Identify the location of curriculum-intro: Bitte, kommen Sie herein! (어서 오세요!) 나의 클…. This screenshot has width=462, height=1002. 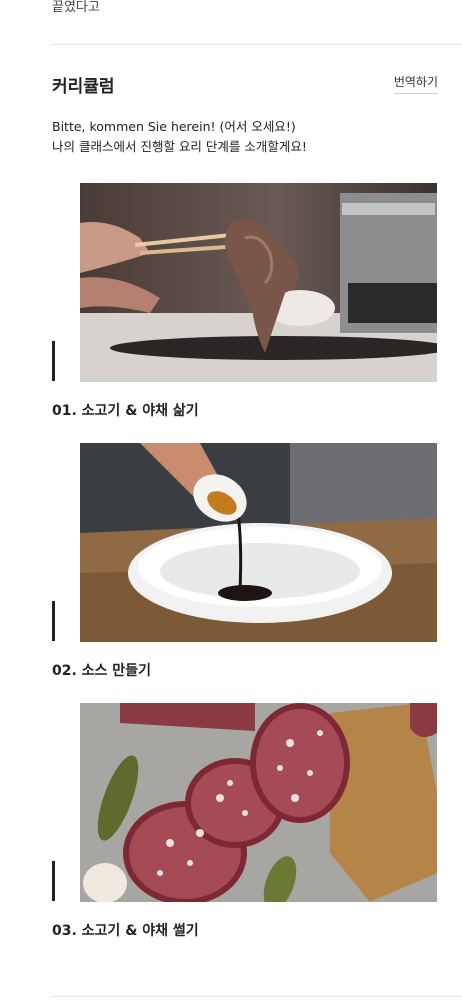
(247, 137).